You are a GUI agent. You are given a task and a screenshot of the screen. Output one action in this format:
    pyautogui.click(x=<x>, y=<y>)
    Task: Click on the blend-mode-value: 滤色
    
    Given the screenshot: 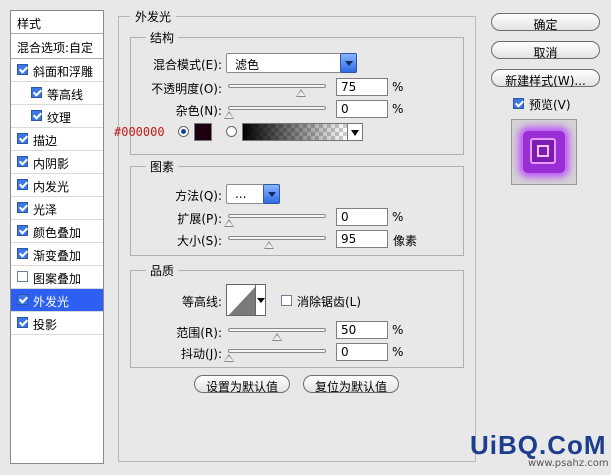 What is the action you would take?
    pyautogui.click(x=247, y=65)
    